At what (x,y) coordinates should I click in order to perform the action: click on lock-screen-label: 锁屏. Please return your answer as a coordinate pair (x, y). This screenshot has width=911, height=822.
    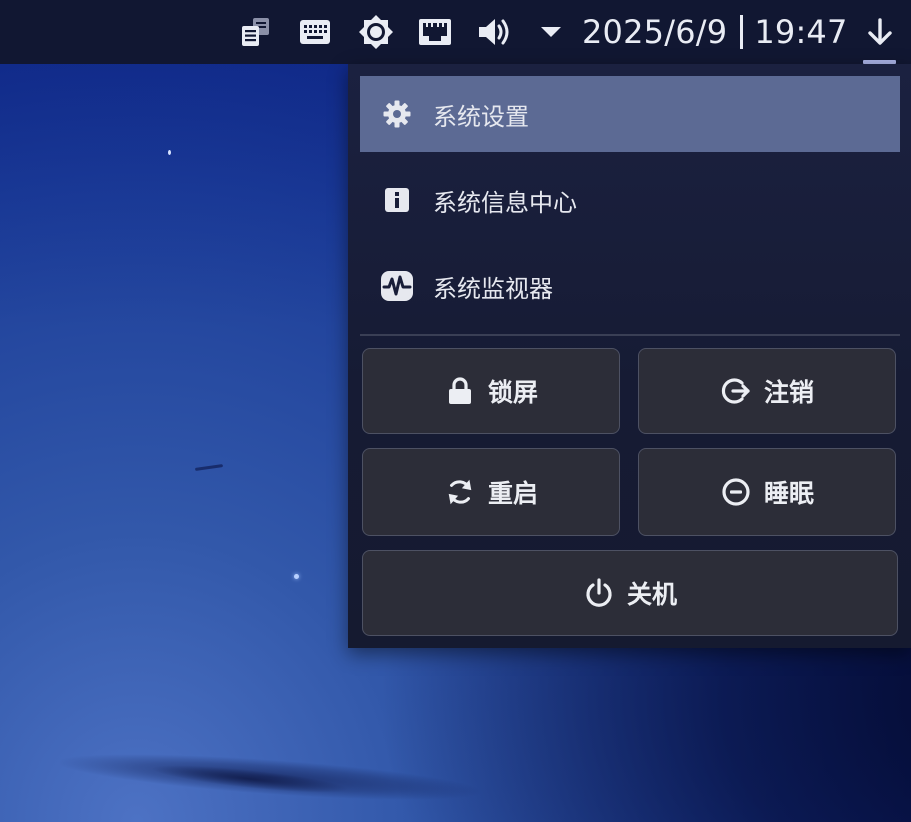
    Looking at the image, I should click on (512, 392).